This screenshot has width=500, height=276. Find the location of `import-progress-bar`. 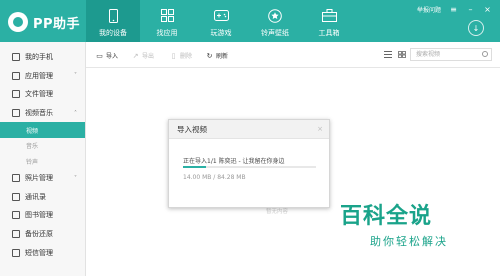

import-progress-bar is located at coordinates (249, 167).